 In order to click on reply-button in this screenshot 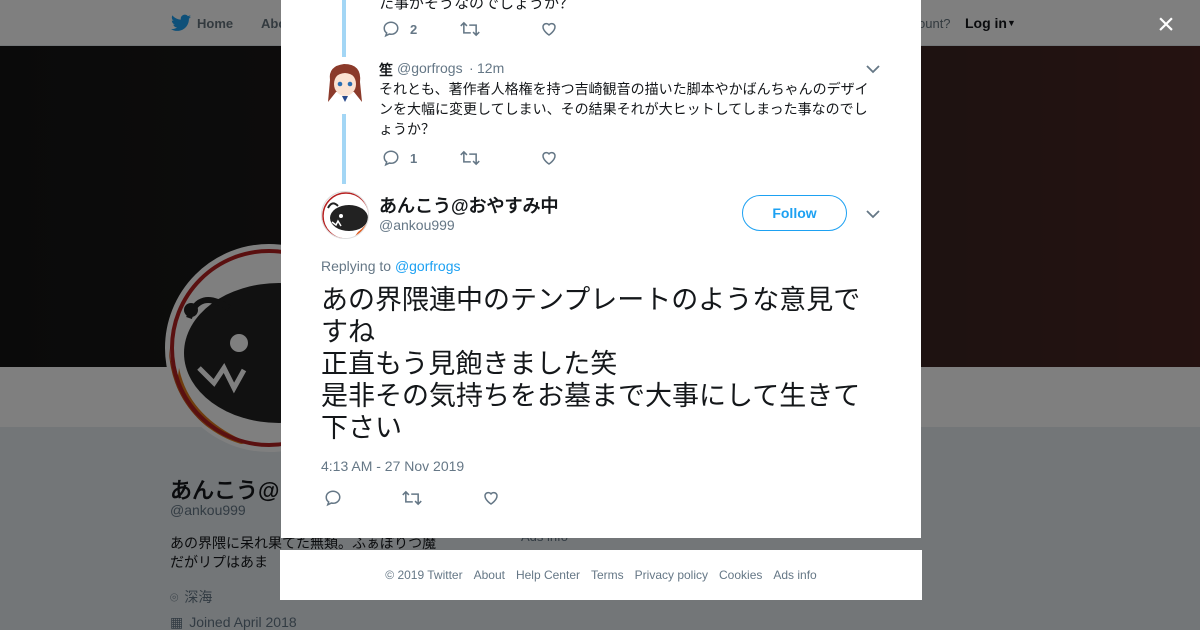, I will do `click(333, 498)`.